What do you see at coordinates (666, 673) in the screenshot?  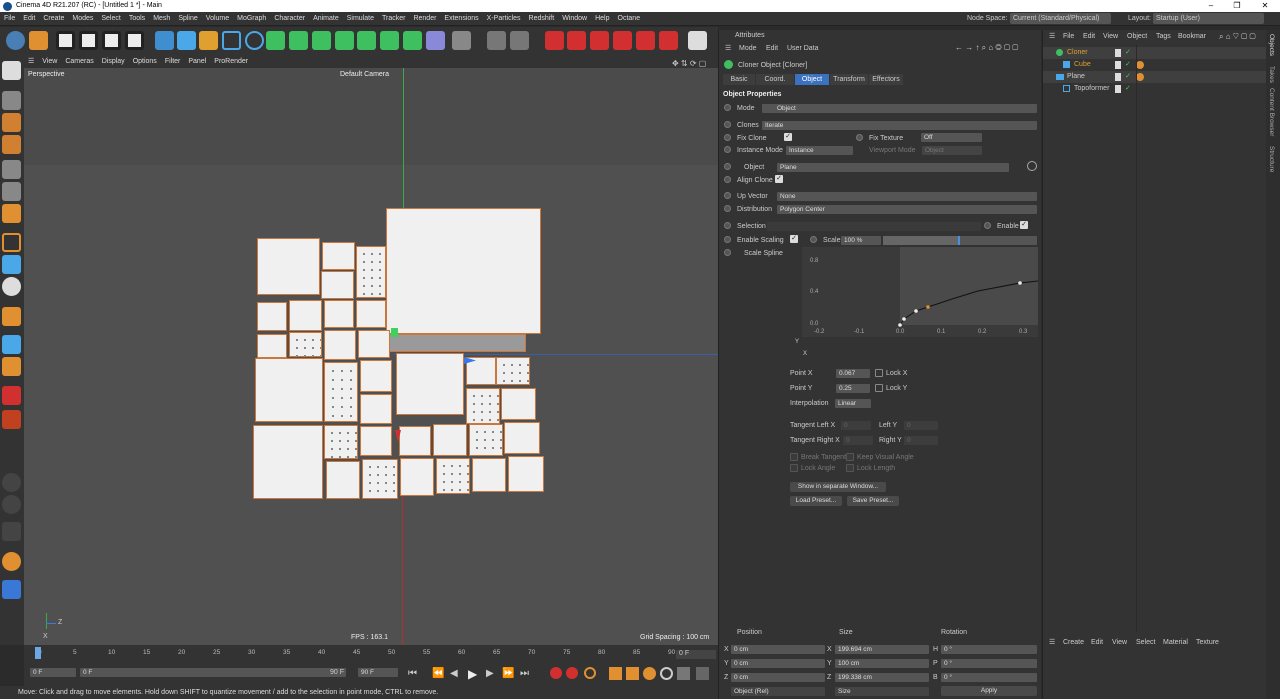 I see `parameter-key-icon` at bounding box center [666, 673].